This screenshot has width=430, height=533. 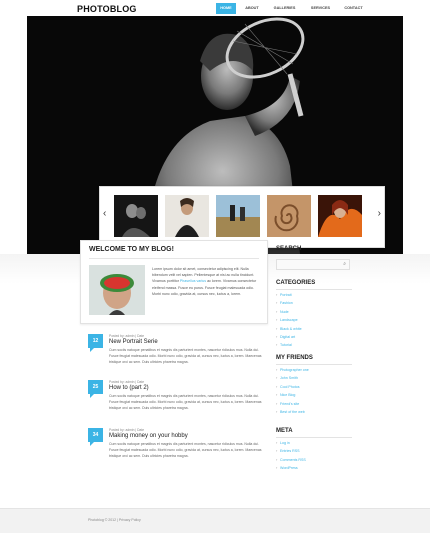 I want to click on friend-link: John Smith, so click(x=292, y=378).